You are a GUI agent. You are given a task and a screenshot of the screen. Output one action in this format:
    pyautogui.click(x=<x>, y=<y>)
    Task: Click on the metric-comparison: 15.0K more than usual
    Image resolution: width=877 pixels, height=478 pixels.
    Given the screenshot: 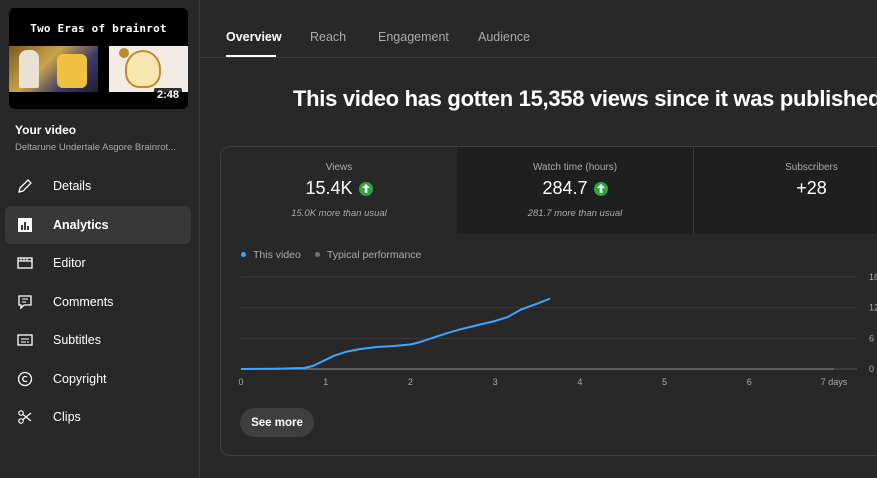 What is the action you would take?
    pyautogui.click(x=339, y=213)
    